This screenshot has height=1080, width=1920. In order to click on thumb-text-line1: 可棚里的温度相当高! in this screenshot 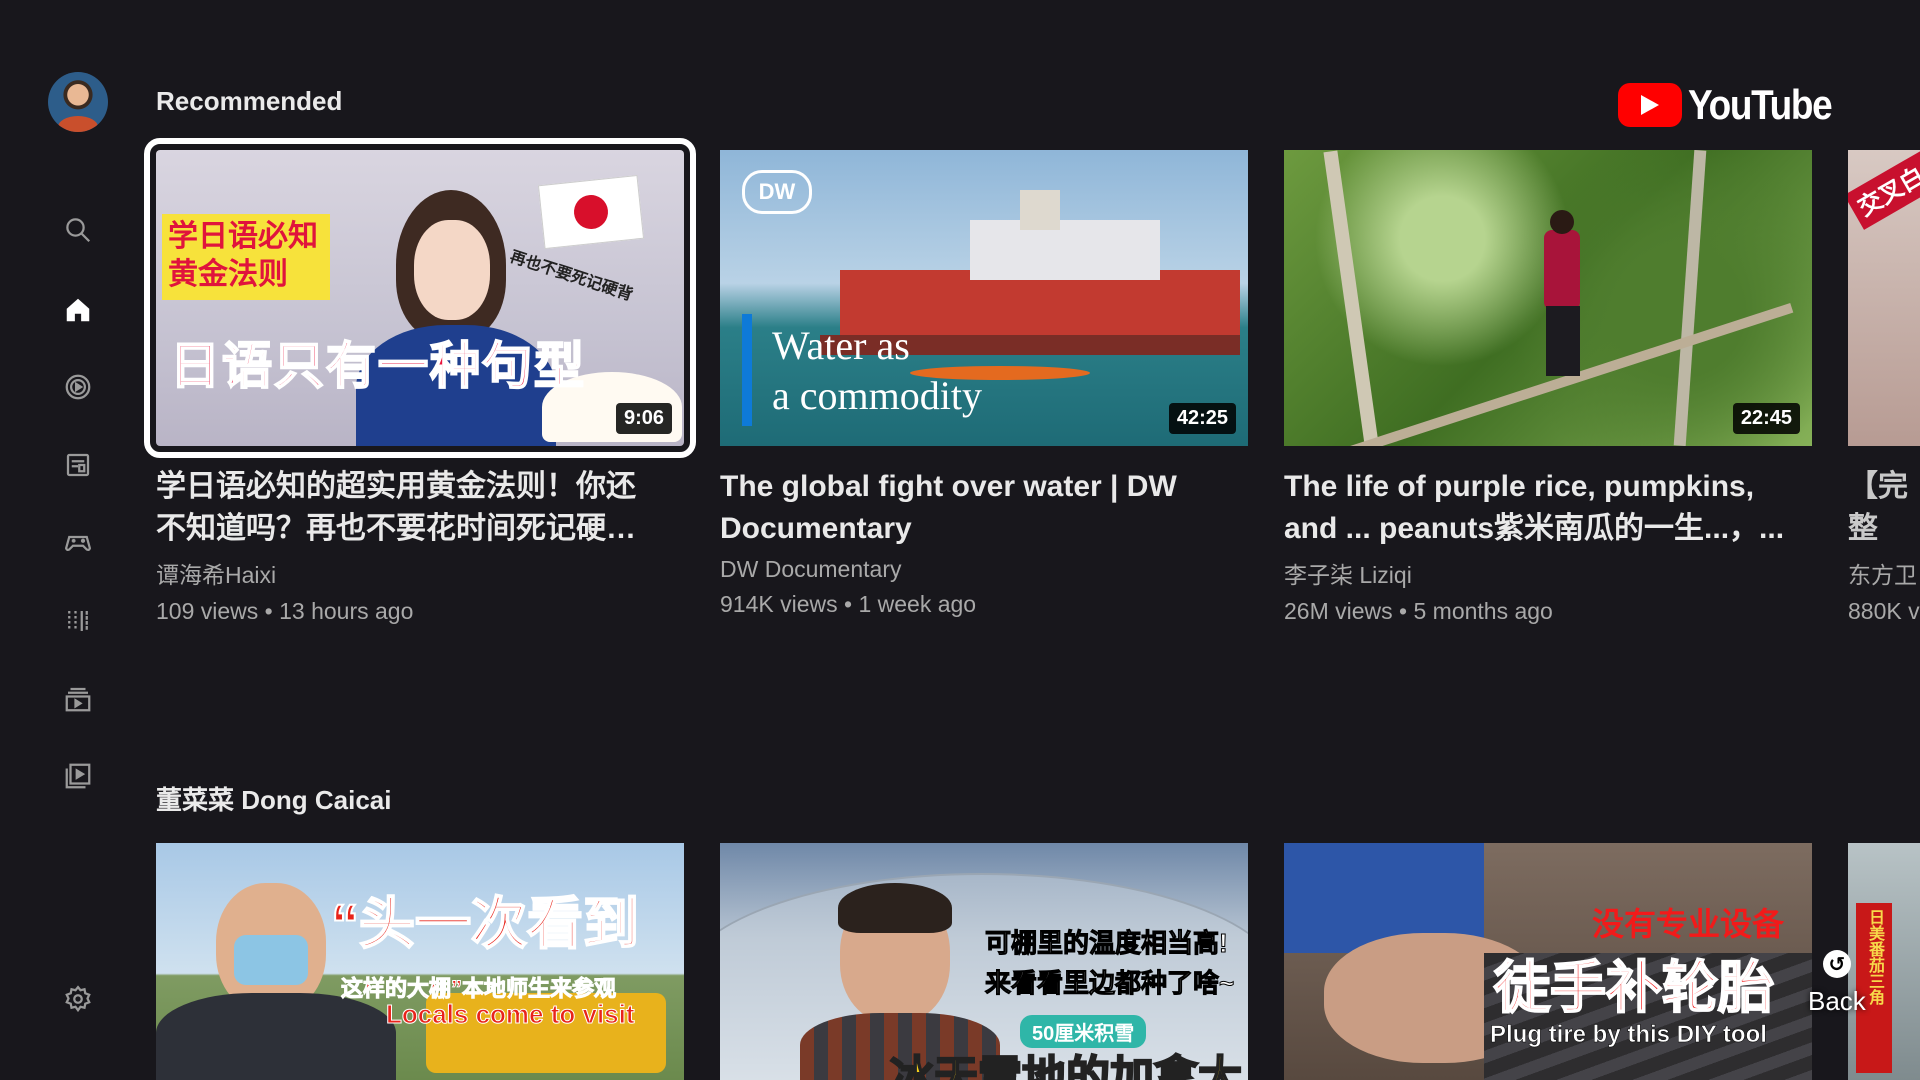, I will do `click(1107, 943)`.